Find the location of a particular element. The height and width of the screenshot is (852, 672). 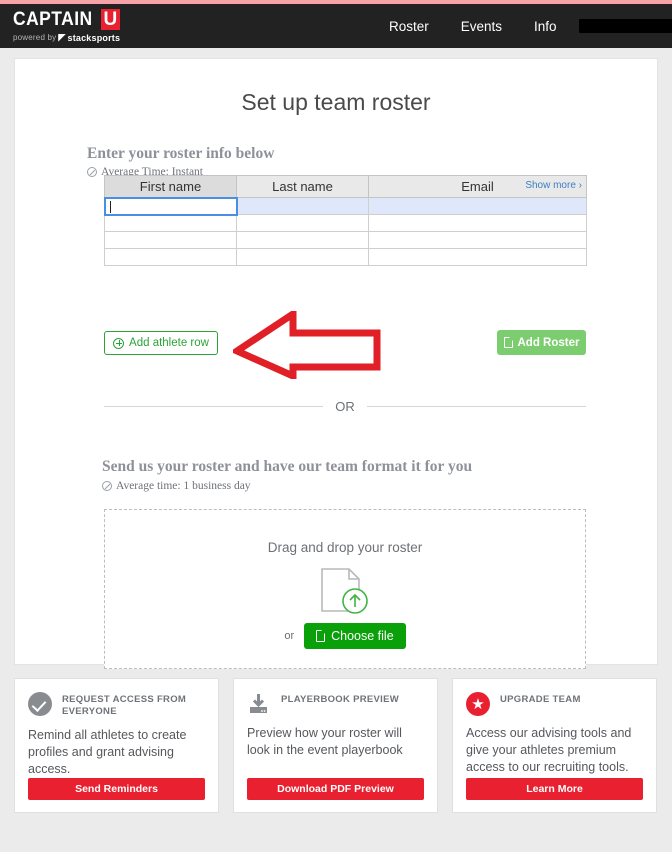

column-header-last-name: Last name is located at coordinates (302, 186).